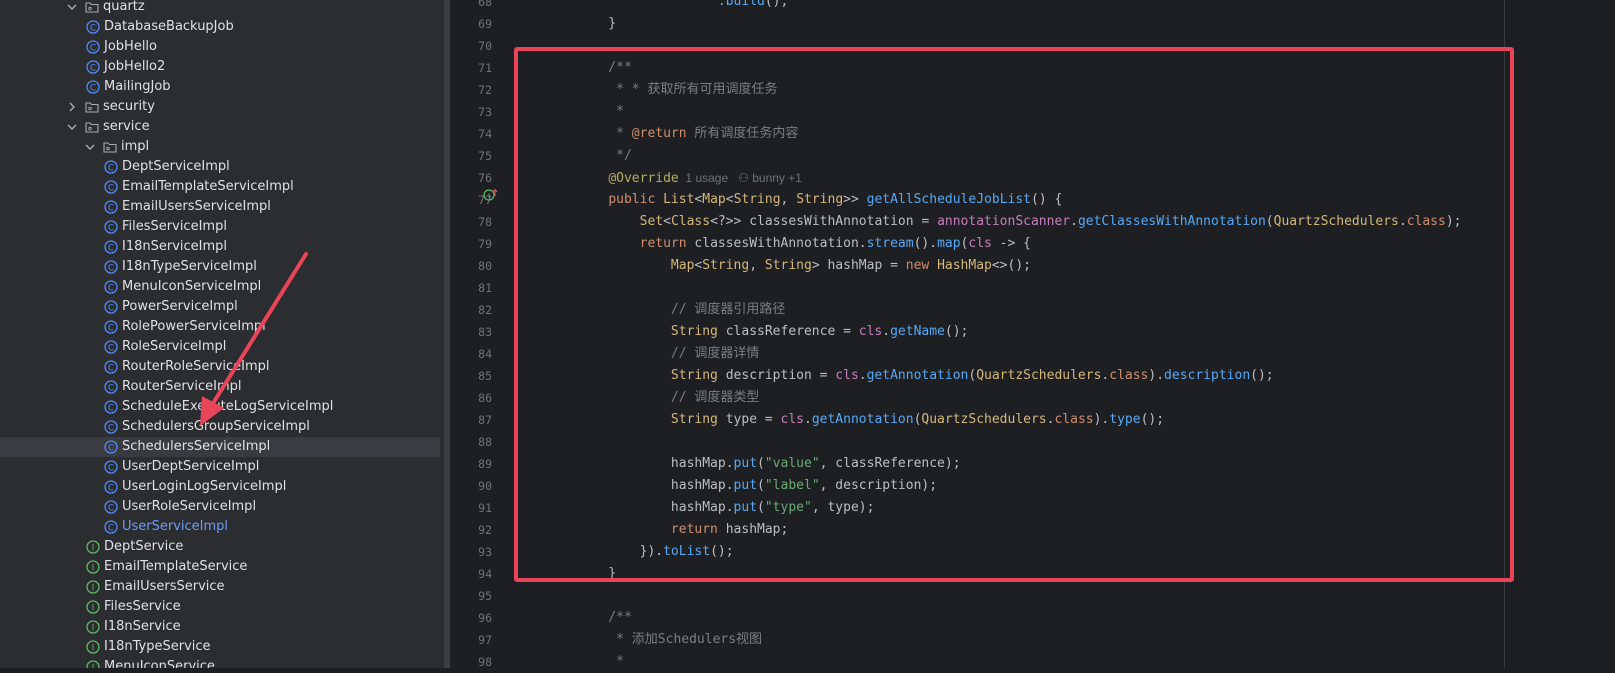 The width and height of the screenshot is (1615, 673). I want to click on svg-text: I, so click(93, 548).